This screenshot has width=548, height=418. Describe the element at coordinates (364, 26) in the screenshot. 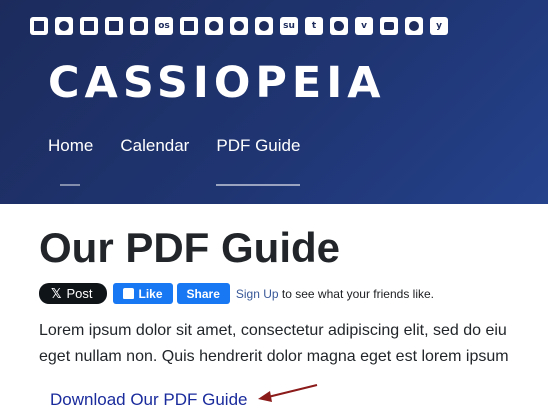

I see `vimeo-icon: v` at that location.